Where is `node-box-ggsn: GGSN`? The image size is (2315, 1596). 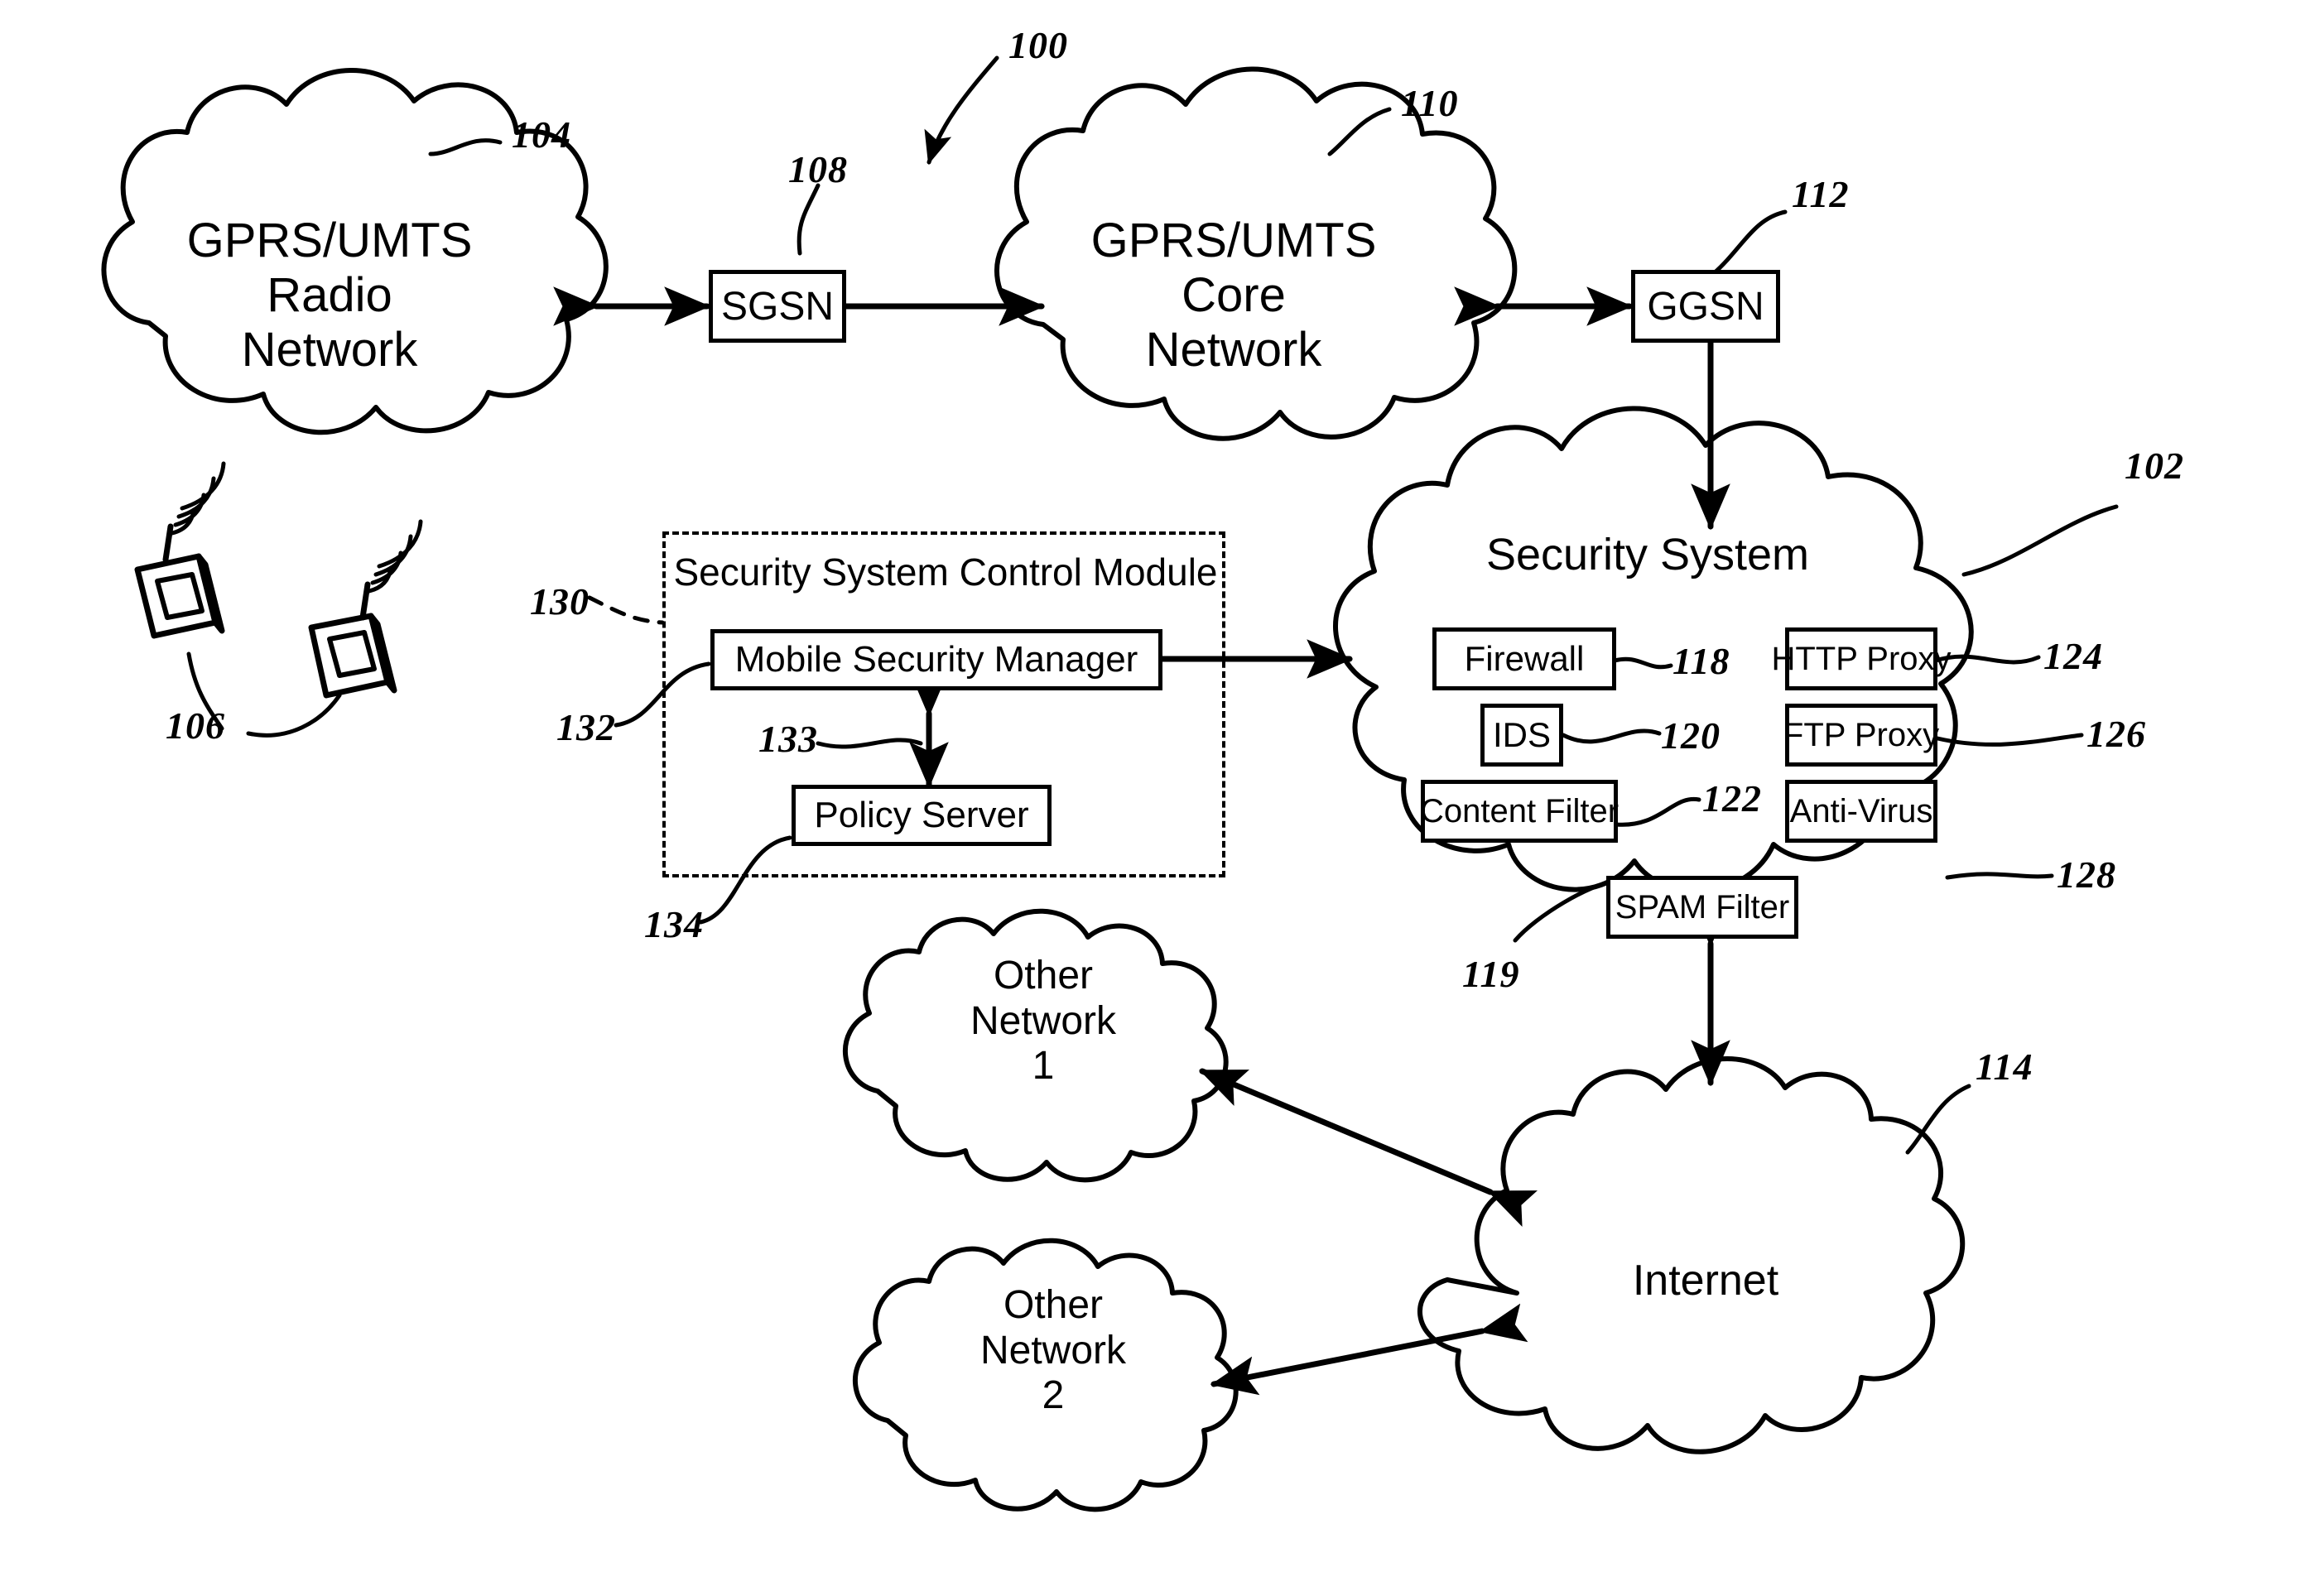
node-box-ggsn: GGSN is located at coordinates (1705, 306).